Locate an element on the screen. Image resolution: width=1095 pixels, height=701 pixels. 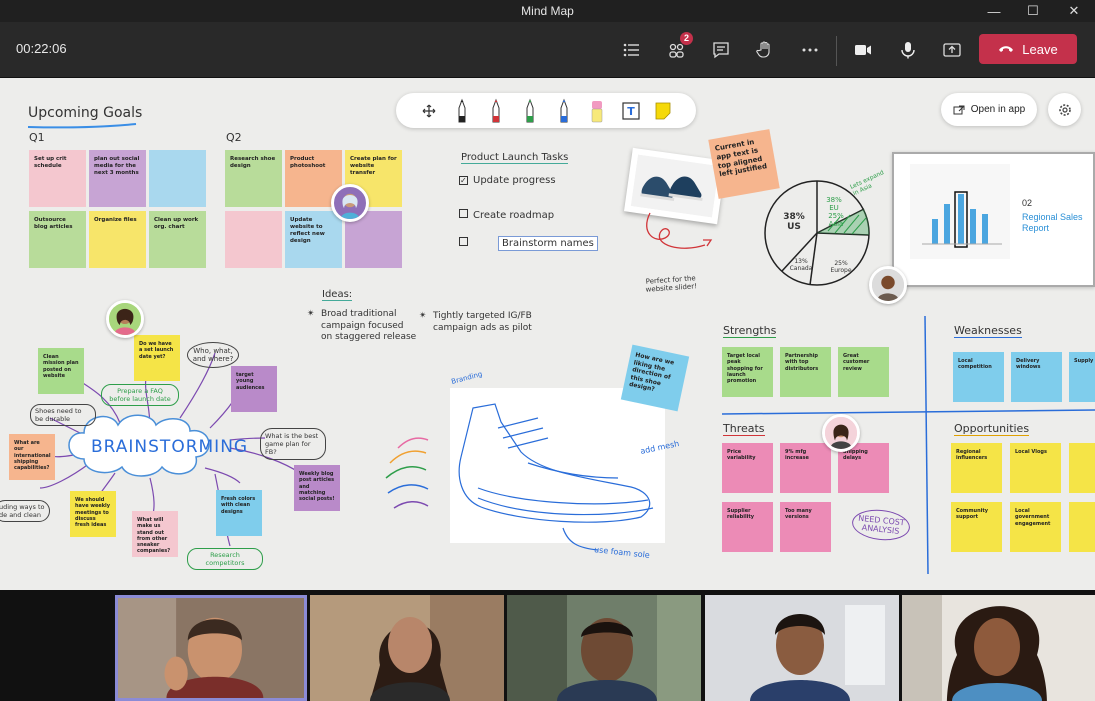
star-icon: ✴ is located at coordinates (423, 316).